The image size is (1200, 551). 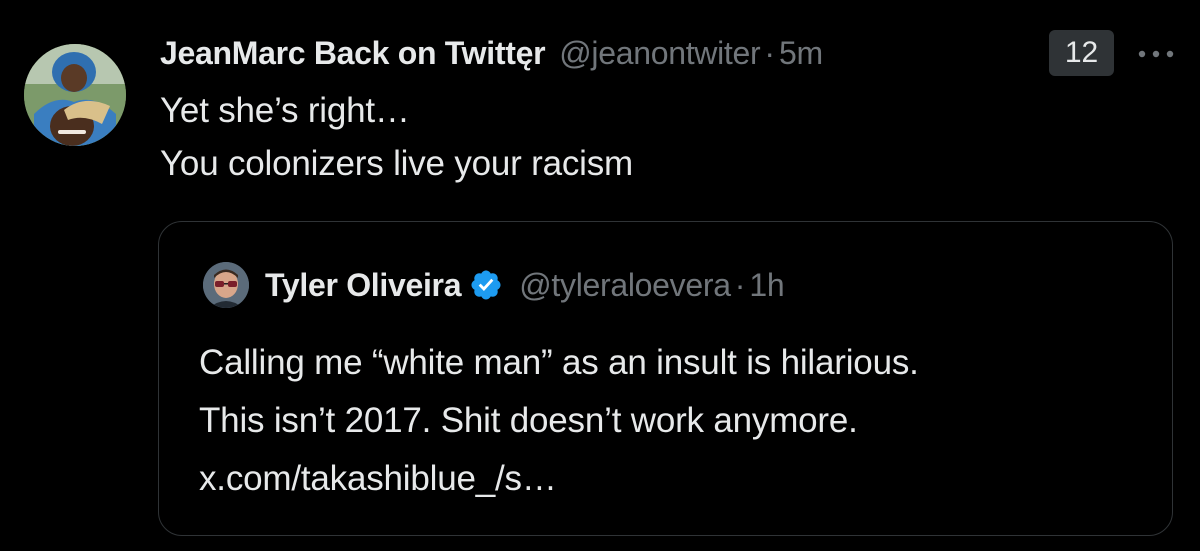 I want to click on quoted-author-avatar, so click(x=226, y=285).